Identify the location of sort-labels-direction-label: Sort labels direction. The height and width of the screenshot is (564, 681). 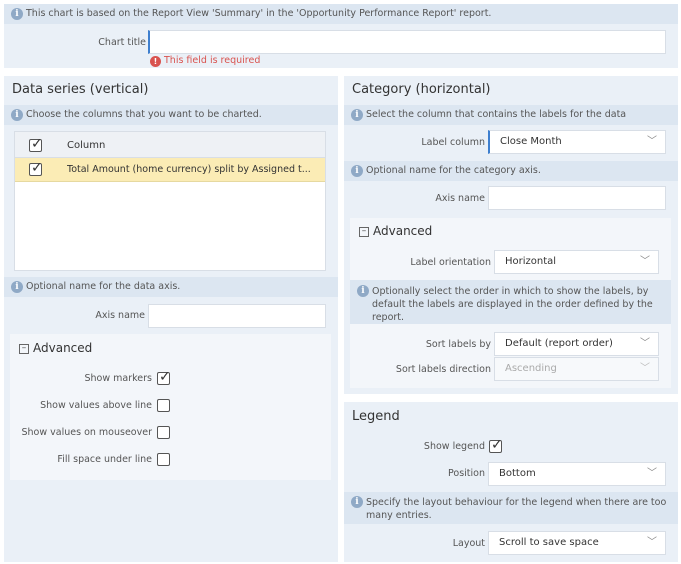
(443, 369).